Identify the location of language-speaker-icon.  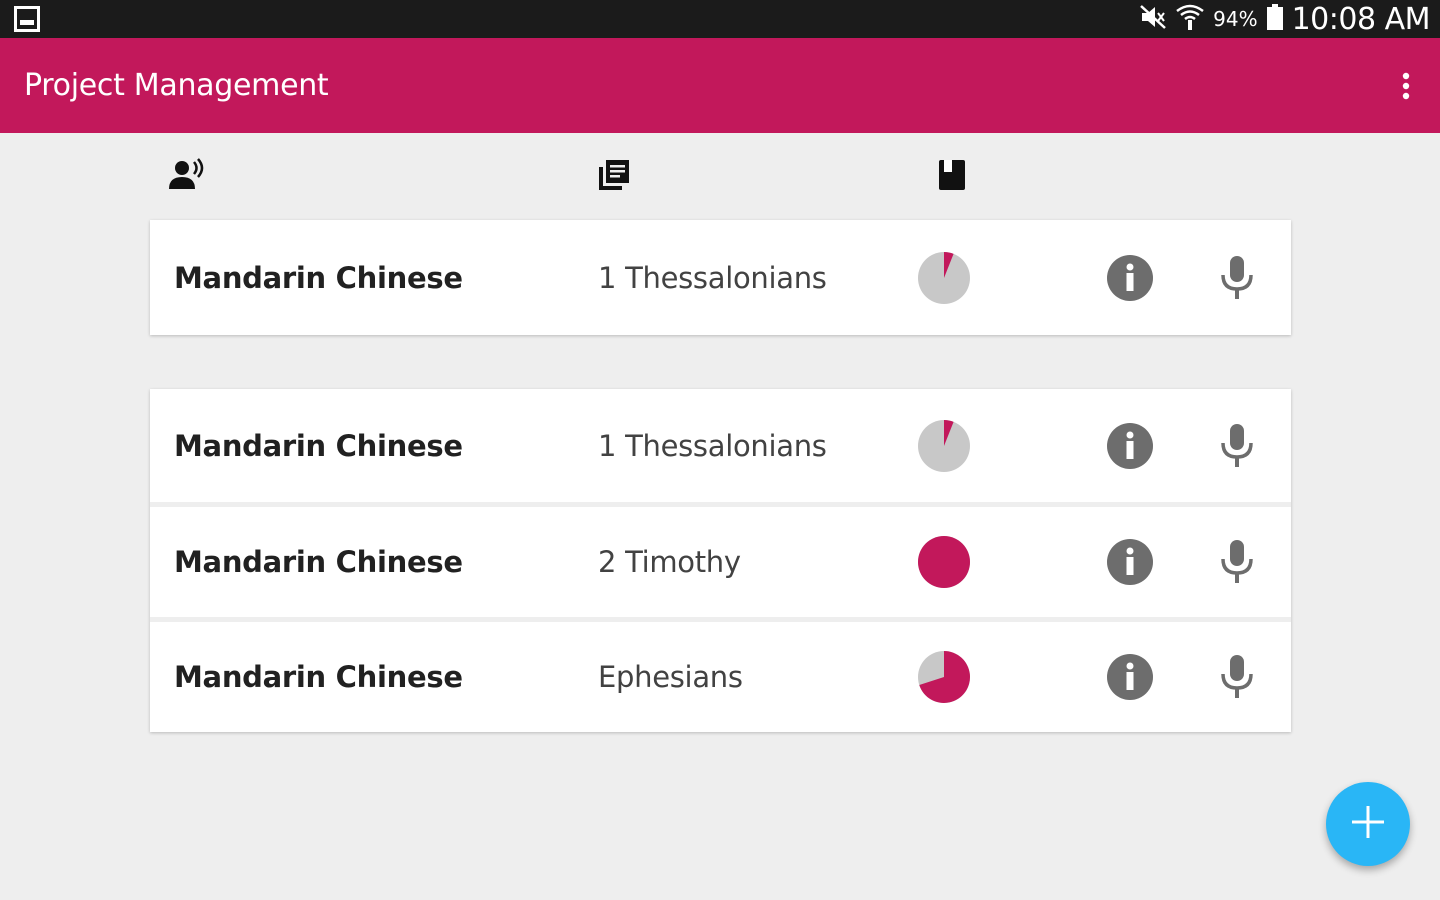
(187, 177).